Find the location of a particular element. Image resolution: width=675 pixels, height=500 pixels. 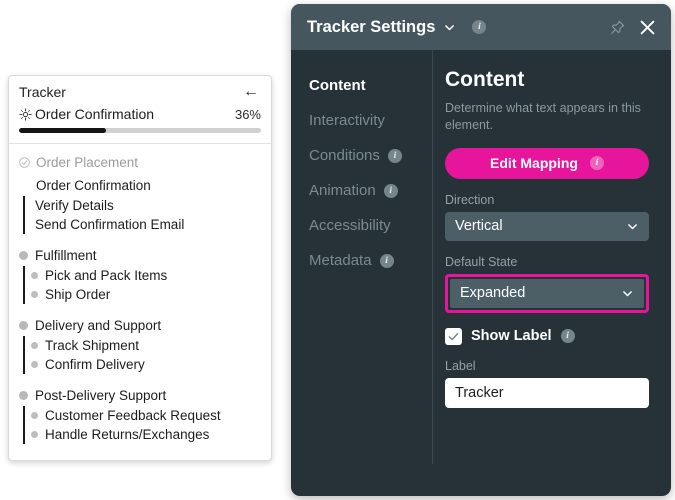

tracker-card-header: Tracker ← Order Confirmation 36% is located at coordinates (140, 110).